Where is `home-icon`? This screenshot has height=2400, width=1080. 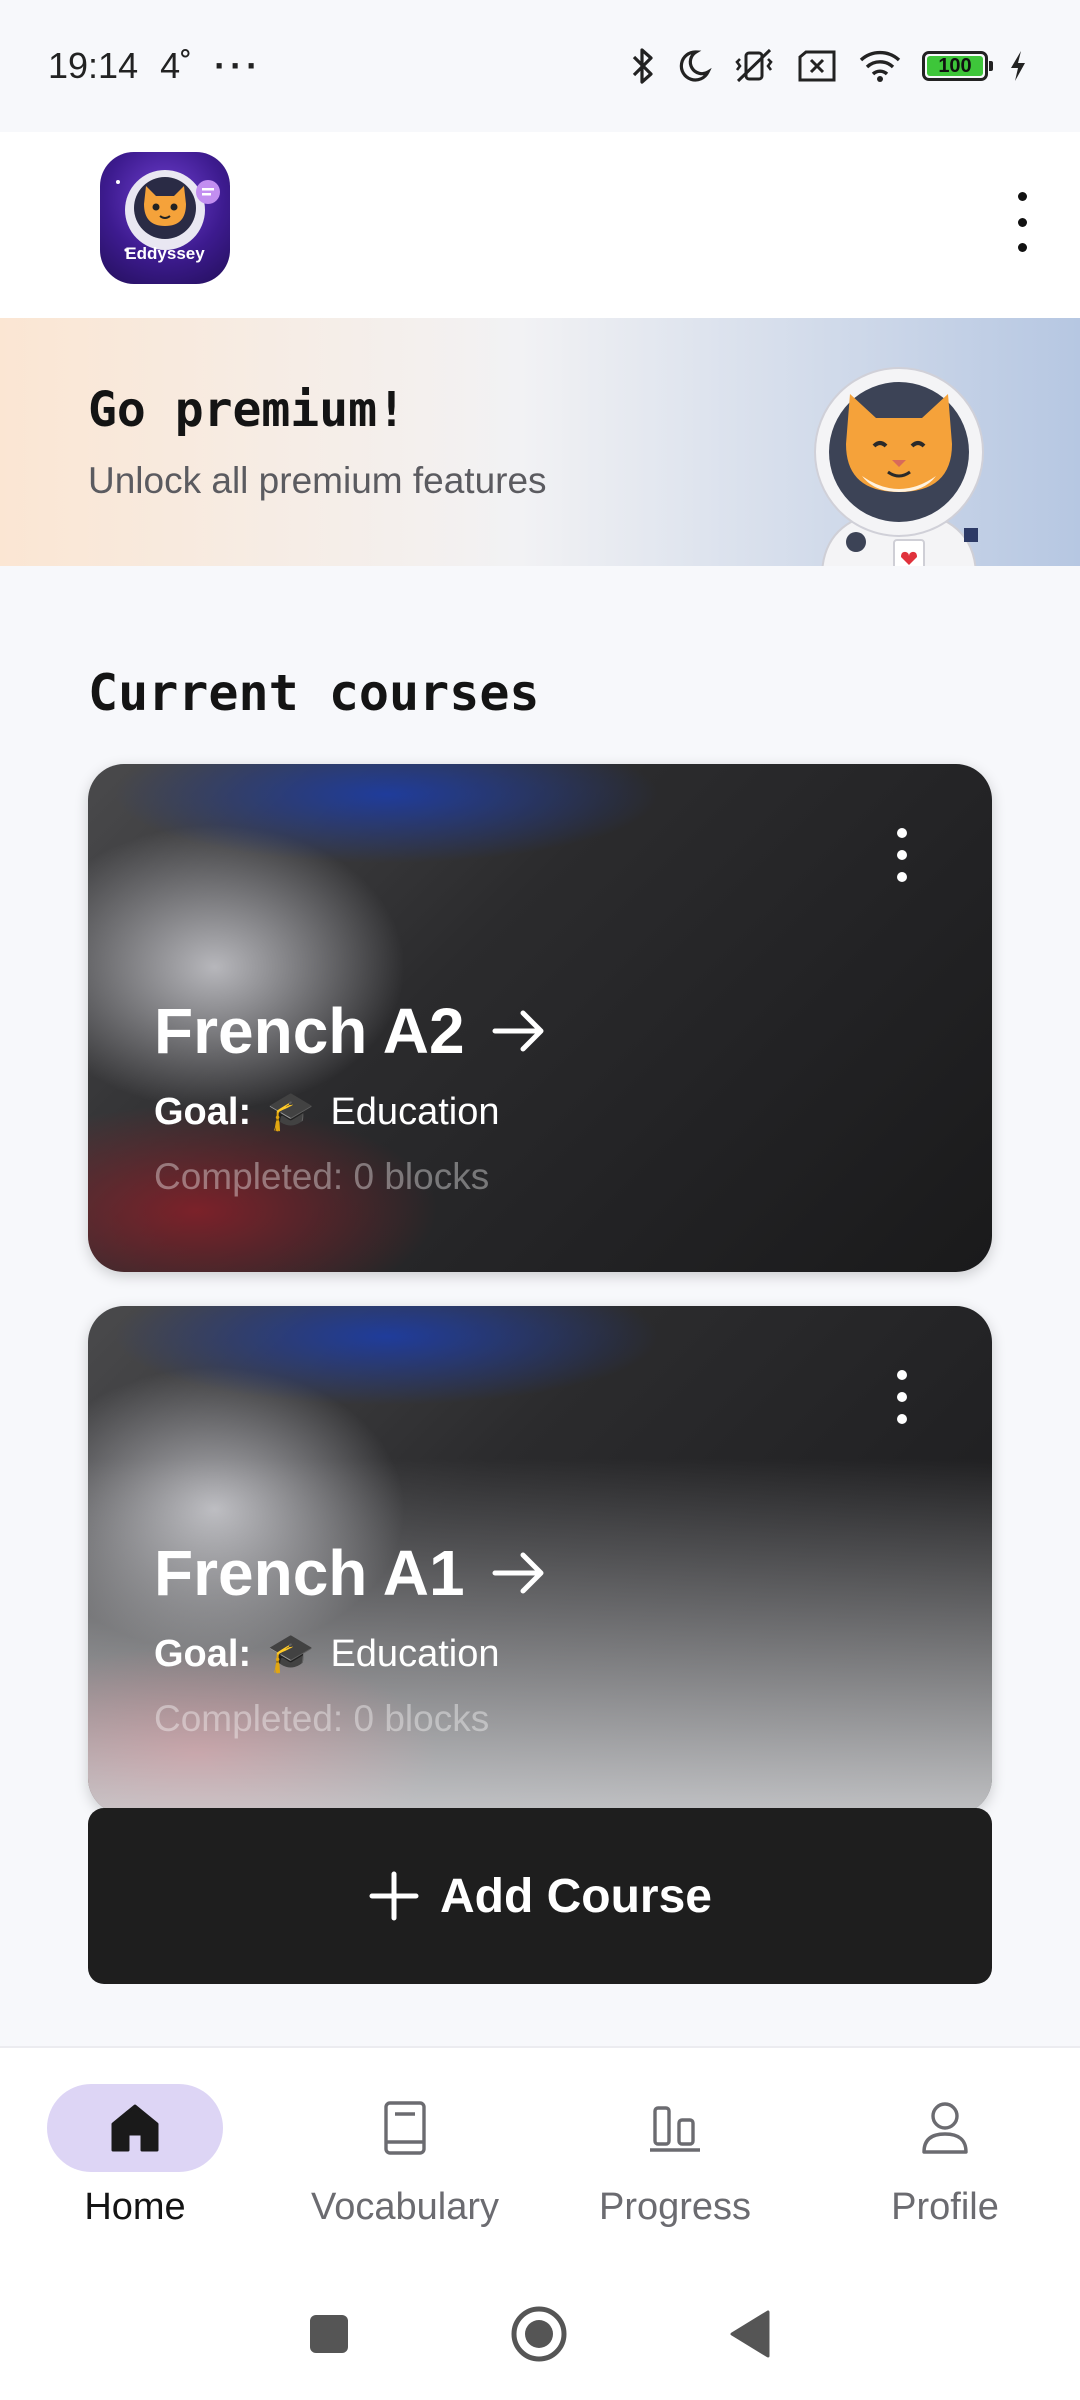
home-icon is located at coordinates (135, 2128).